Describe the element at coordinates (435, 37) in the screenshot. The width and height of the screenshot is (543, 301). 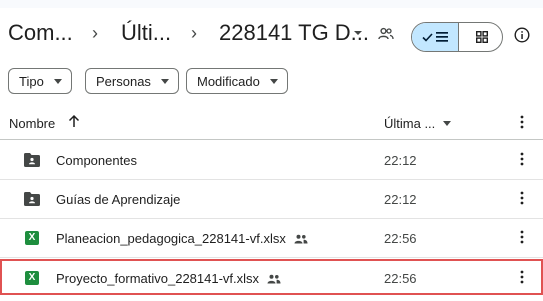
I see `list-view-button` at that location.